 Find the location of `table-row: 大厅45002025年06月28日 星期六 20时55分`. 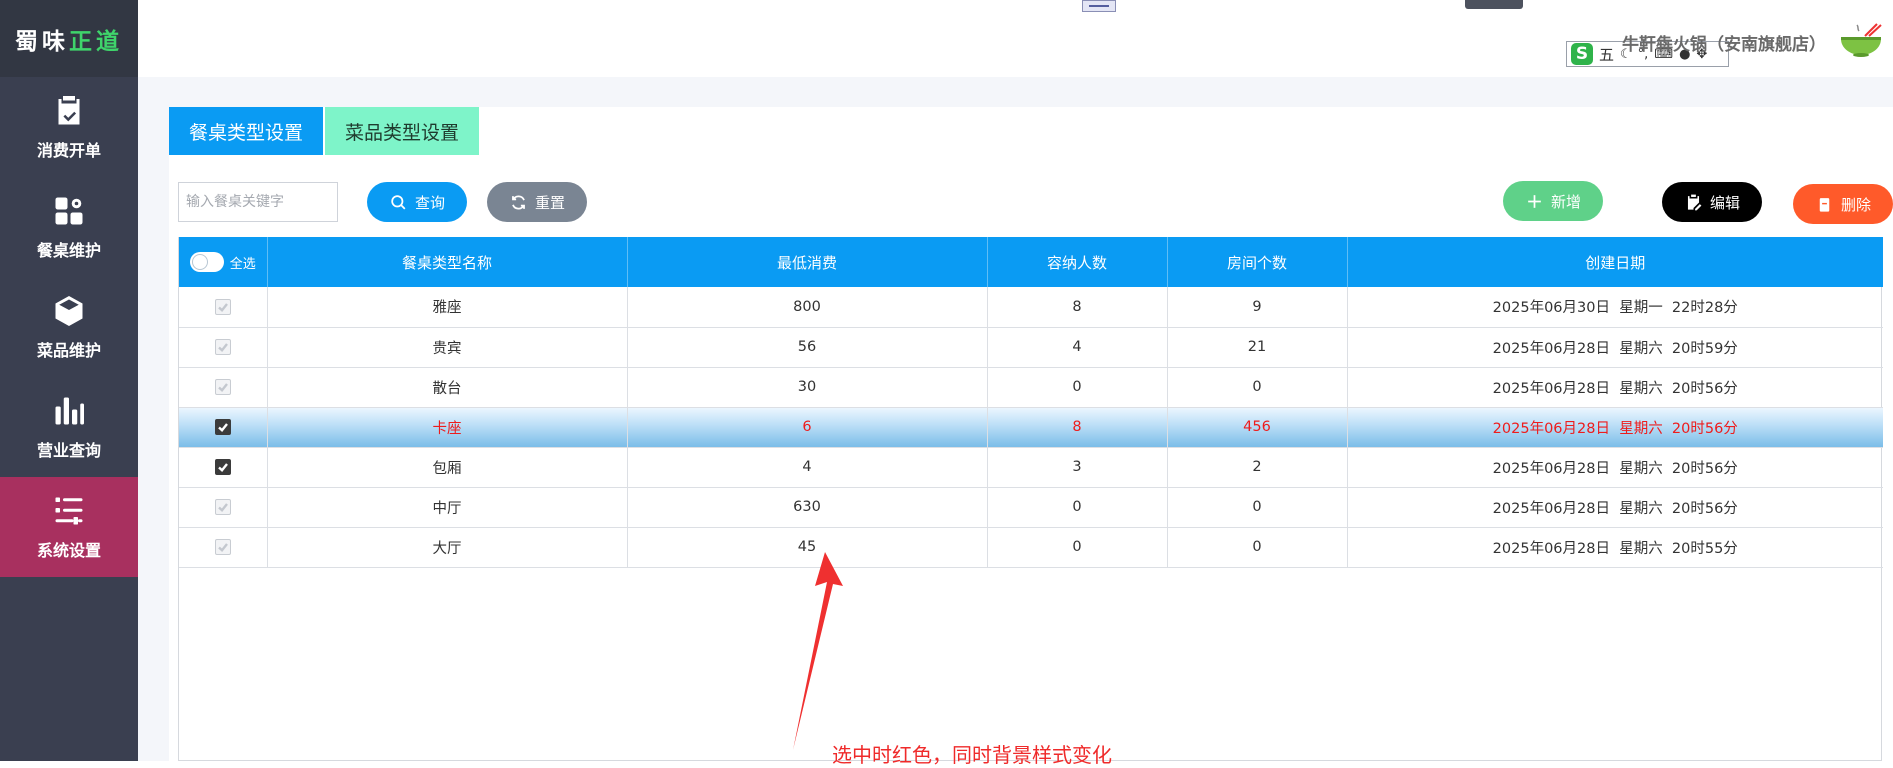

table-row: 大厅45002025年06月28日 星期六 20时55分 is located at coordinates (1031, 547).